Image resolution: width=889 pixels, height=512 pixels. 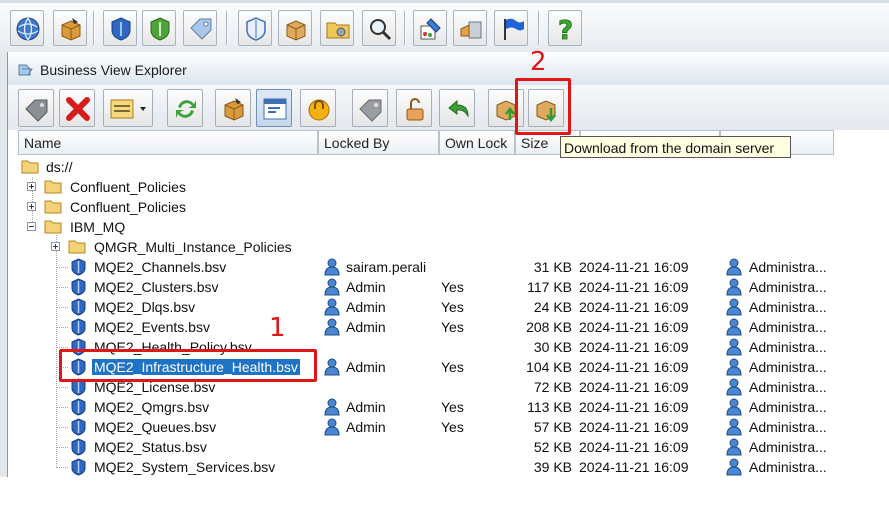 What do you see at coordinates (444, 247) in the screenshot?
I see `tree-subfolder: QMGR_Multi_Instance_Policies` at bounding box center [444, 247].